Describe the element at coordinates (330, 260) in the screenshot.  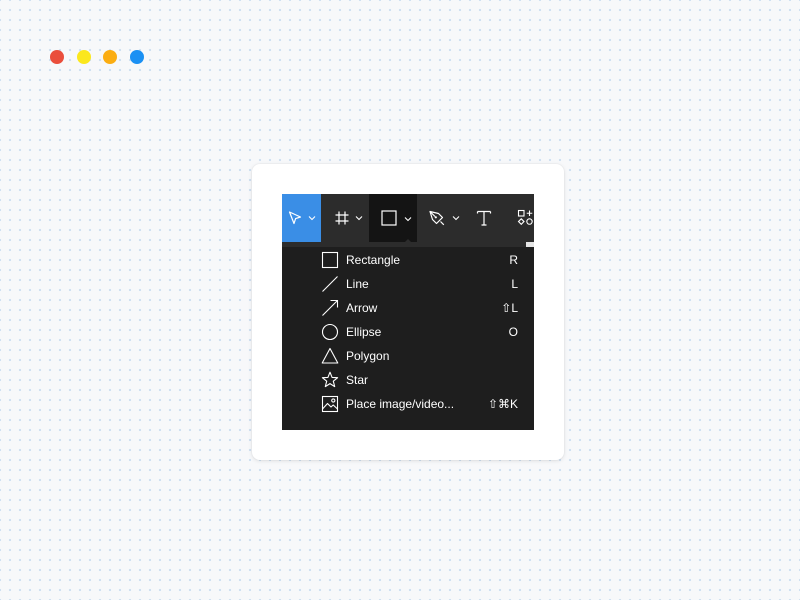
I see `rectangle-icon` at that location.